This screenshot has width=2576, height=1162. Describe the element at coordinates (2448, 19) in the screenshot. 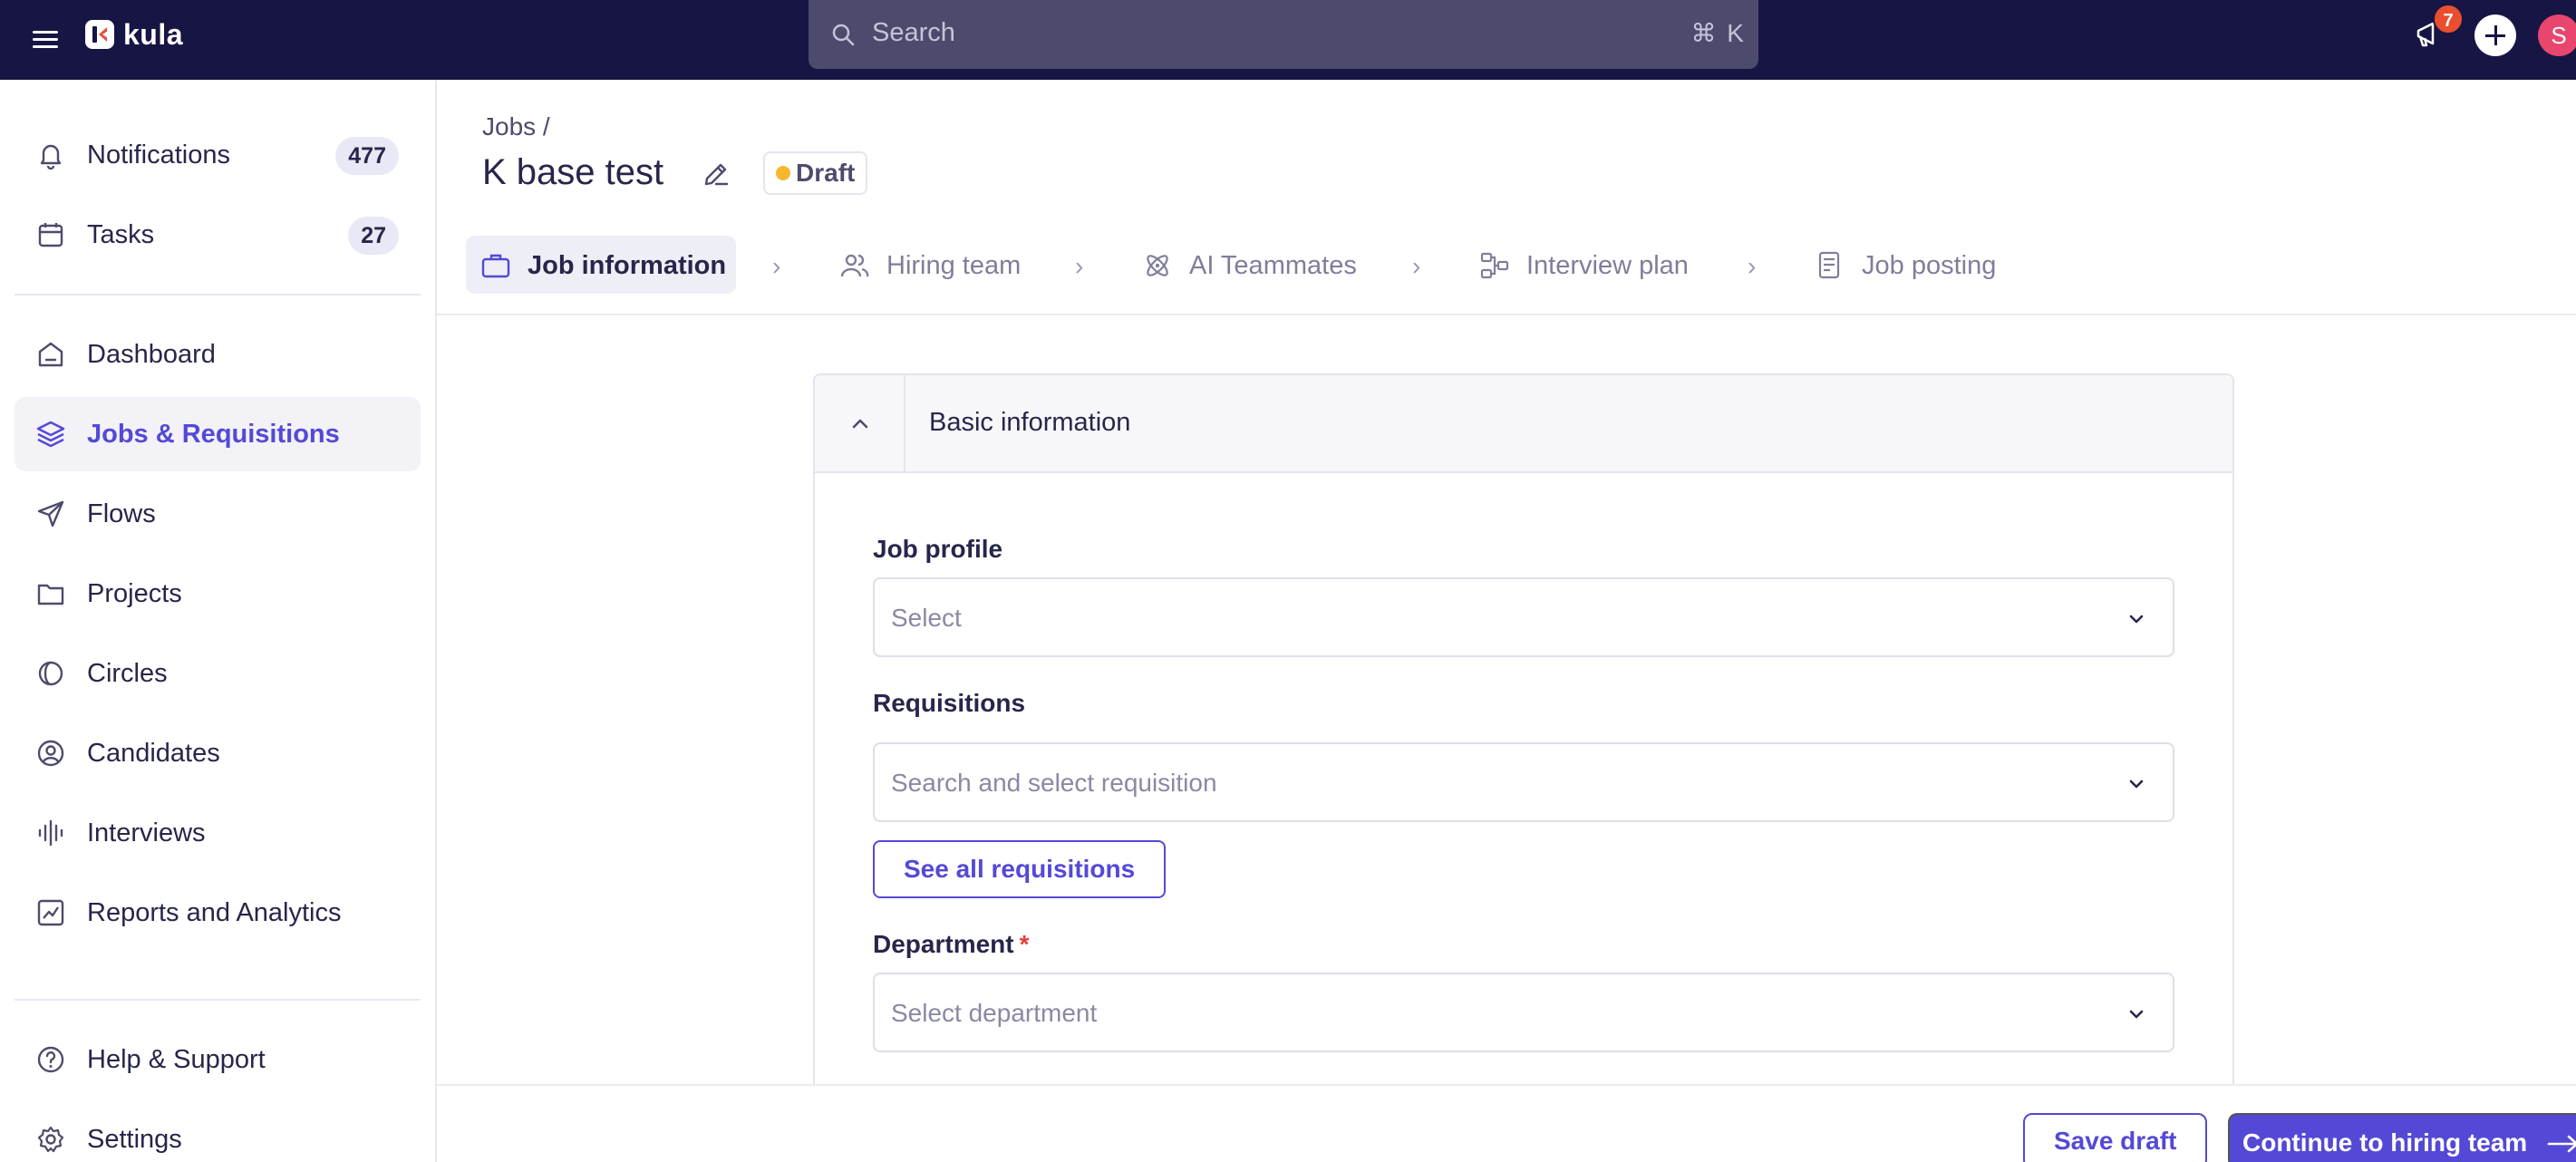

I see `notification-badge: 7` at that location.